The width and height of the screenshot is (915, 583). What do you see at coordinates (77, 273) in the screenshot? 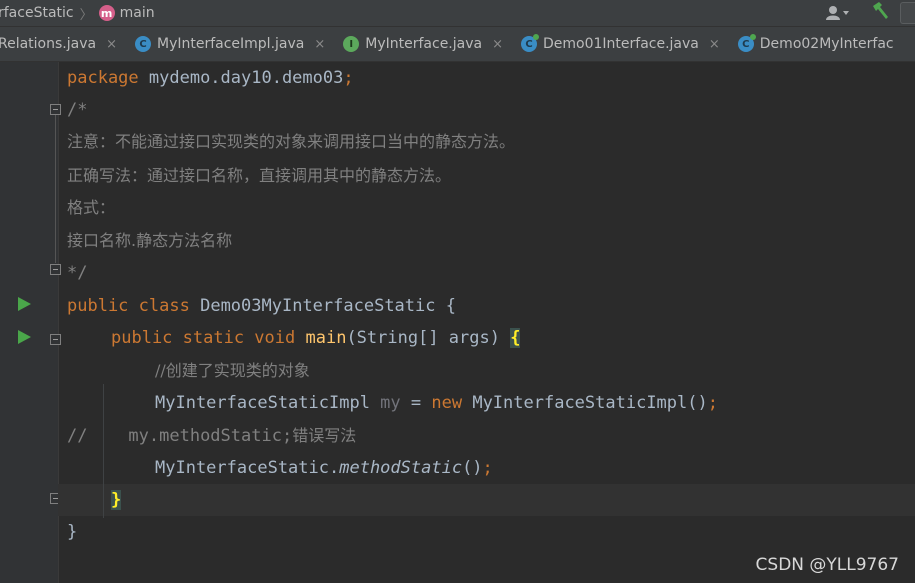
I see `code-line: */` at bounding box center [77, 273].